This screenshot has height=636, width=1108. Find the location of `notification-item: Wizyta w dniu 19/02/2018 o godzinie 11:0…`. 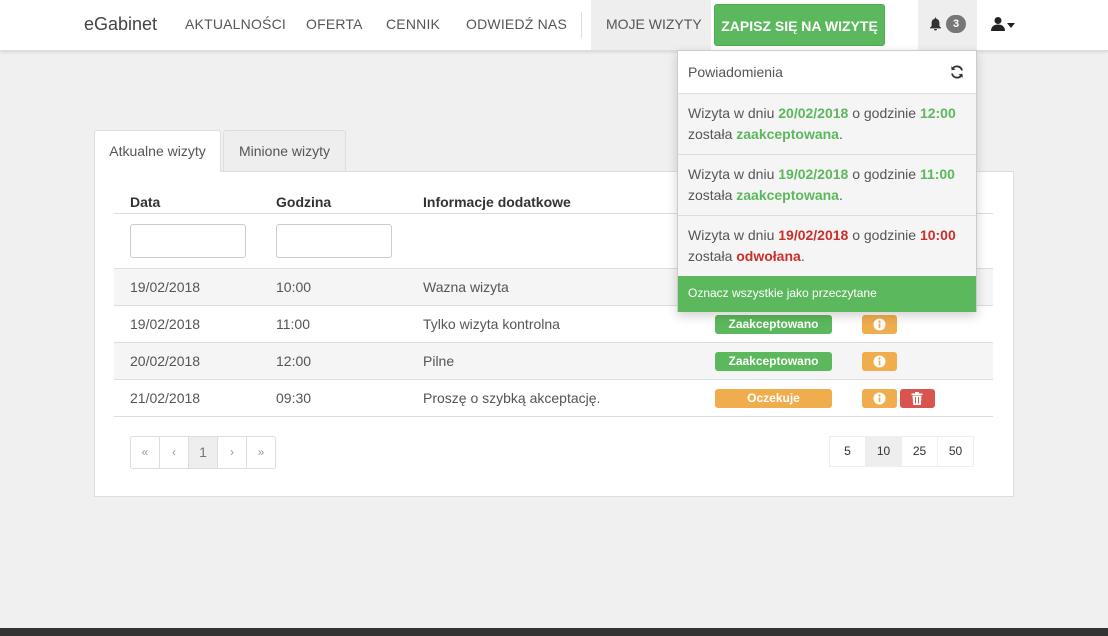

notification-item: Wizyta w dniu 19/02/2018 o godzinie 11:0… is located at coordinates (827, 184).